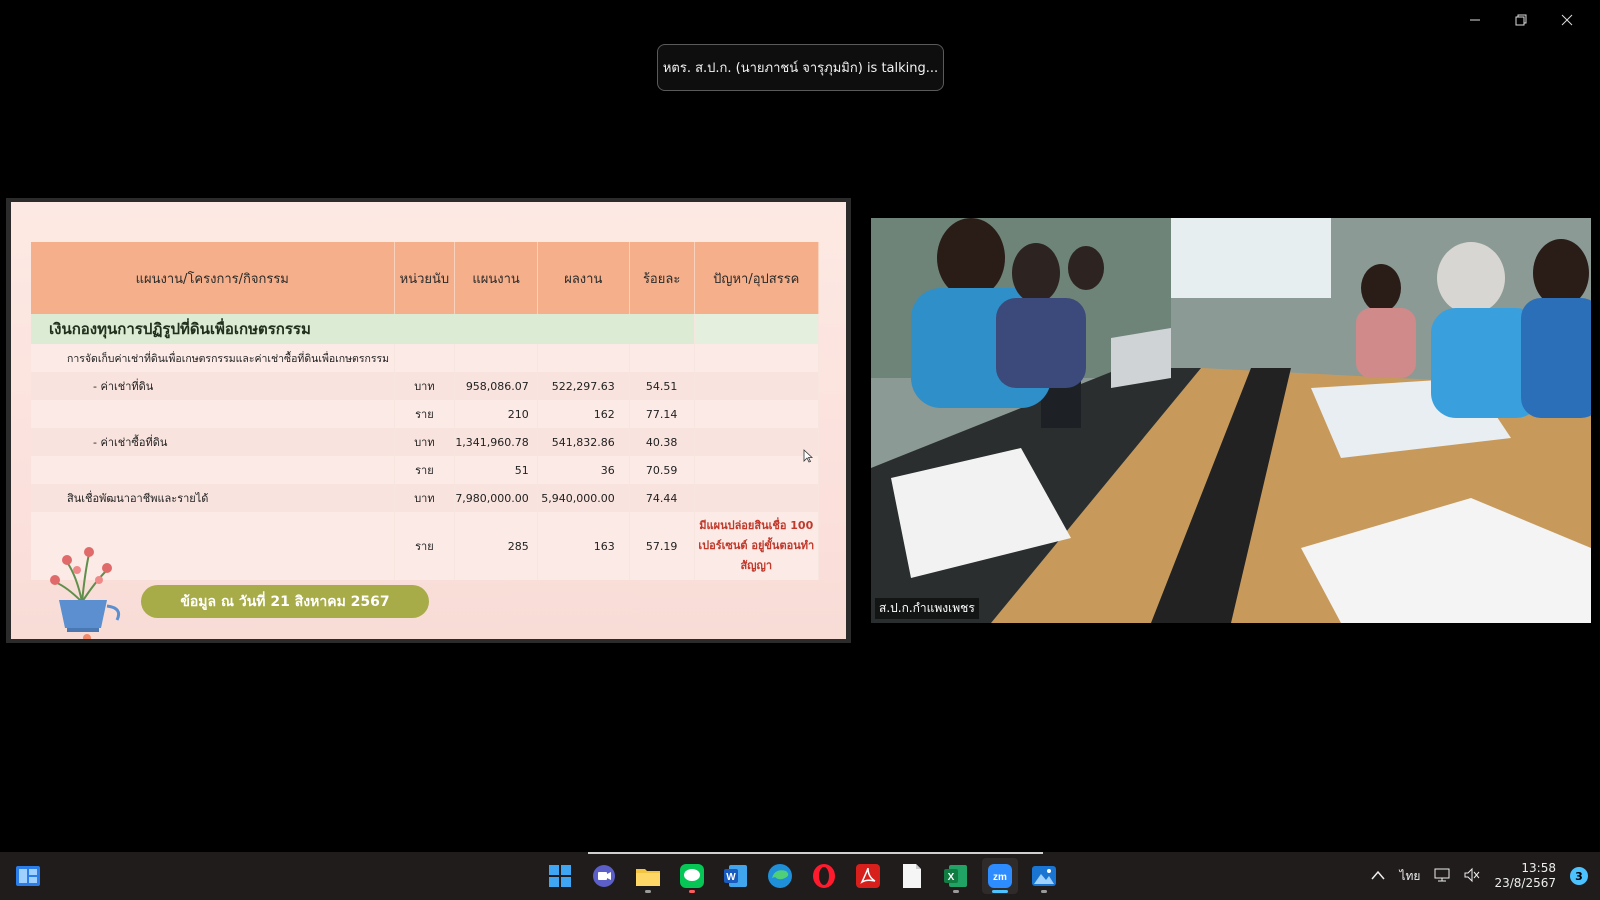 This screenshot has height=900, width=1600. Describe the element at coordinates (662, 386) in the screenshot. I see `row-percent: 54.51` at that location.